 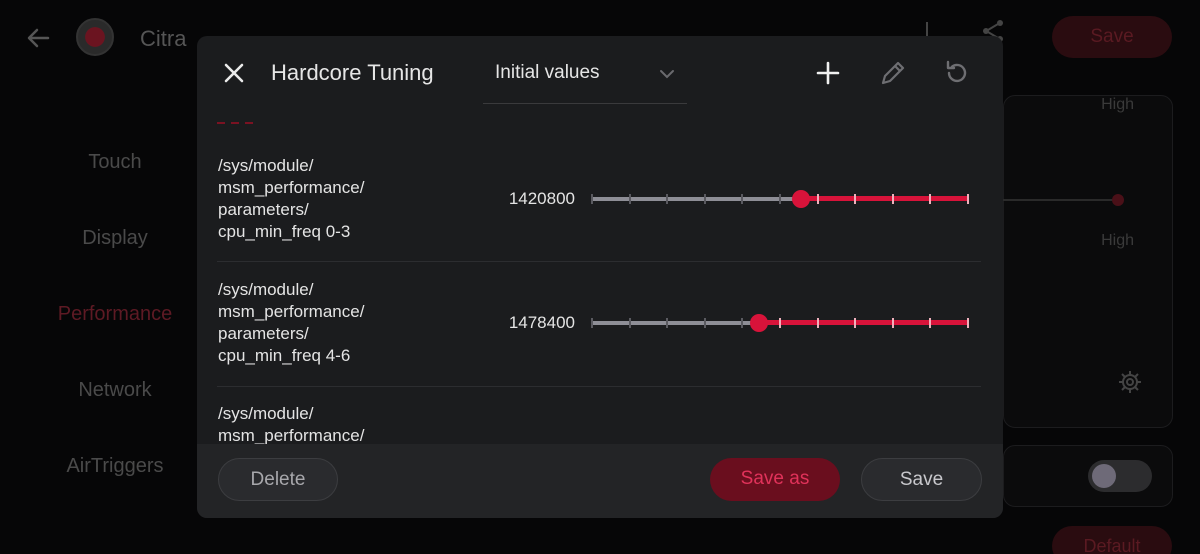 What do you see at coordinates (115, 390) in the screenshot?
I see `nav-item-network: Network` at bounding box center [115, 390].